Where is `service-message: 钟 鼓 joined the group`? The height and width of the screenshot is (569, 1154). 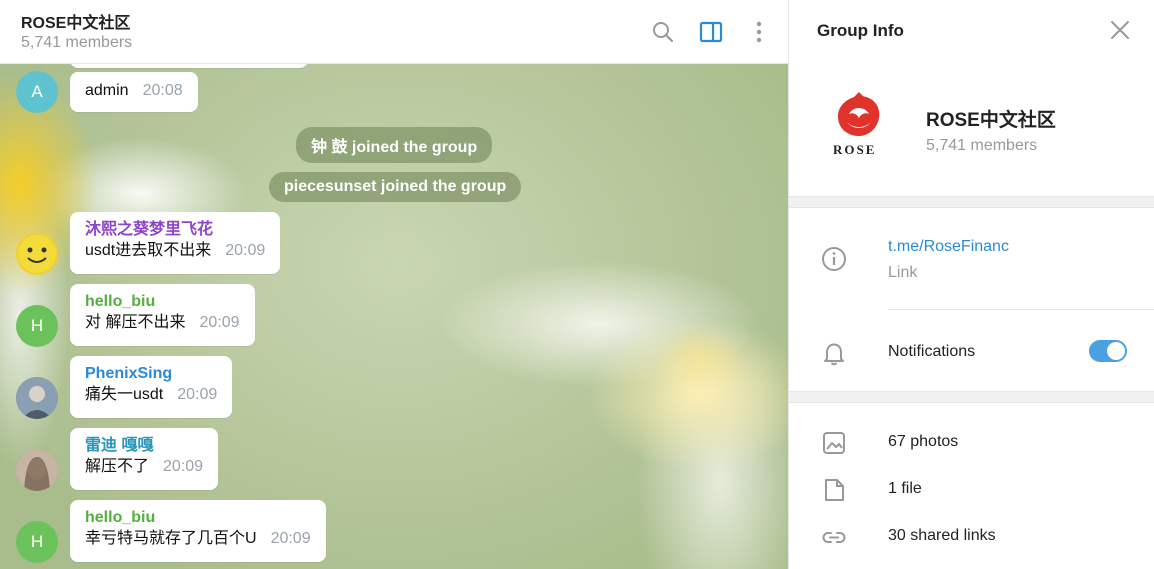 service-message: 钟 鼓 joined the group is located at coordinates (394, 145).